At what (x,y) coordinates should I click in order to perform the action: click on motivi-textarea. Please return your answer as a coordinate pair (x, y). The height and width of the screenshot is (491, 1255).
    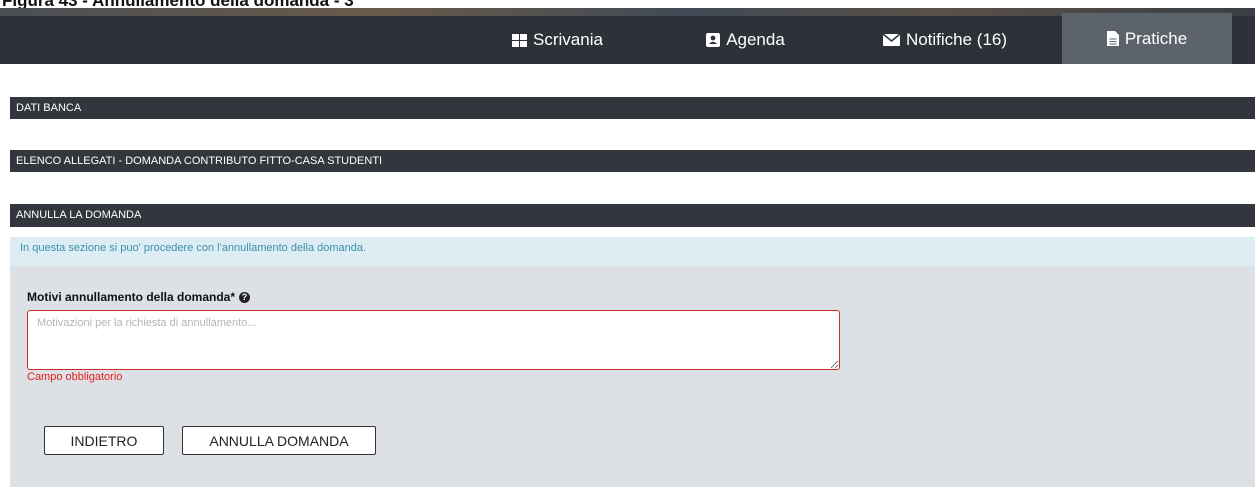
    Looking at the image, I should click on (433, 340).